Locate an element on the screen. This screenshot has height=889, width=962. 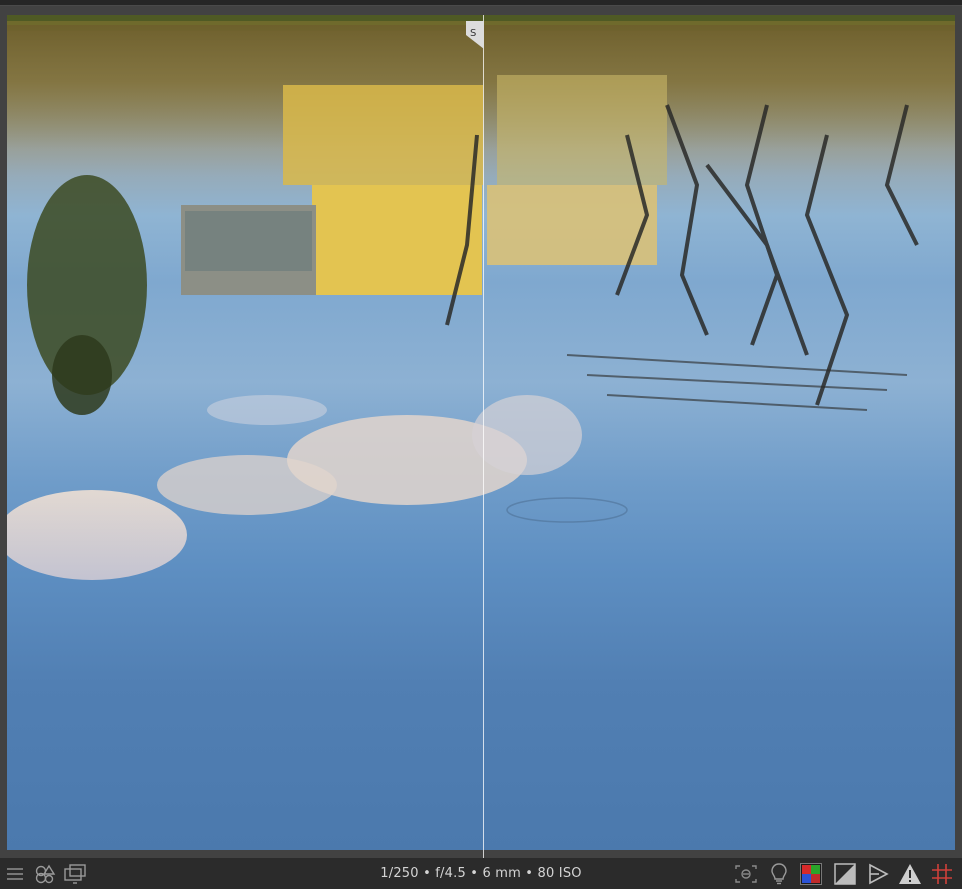
softproof-icon is located at coordinates (878, 874).